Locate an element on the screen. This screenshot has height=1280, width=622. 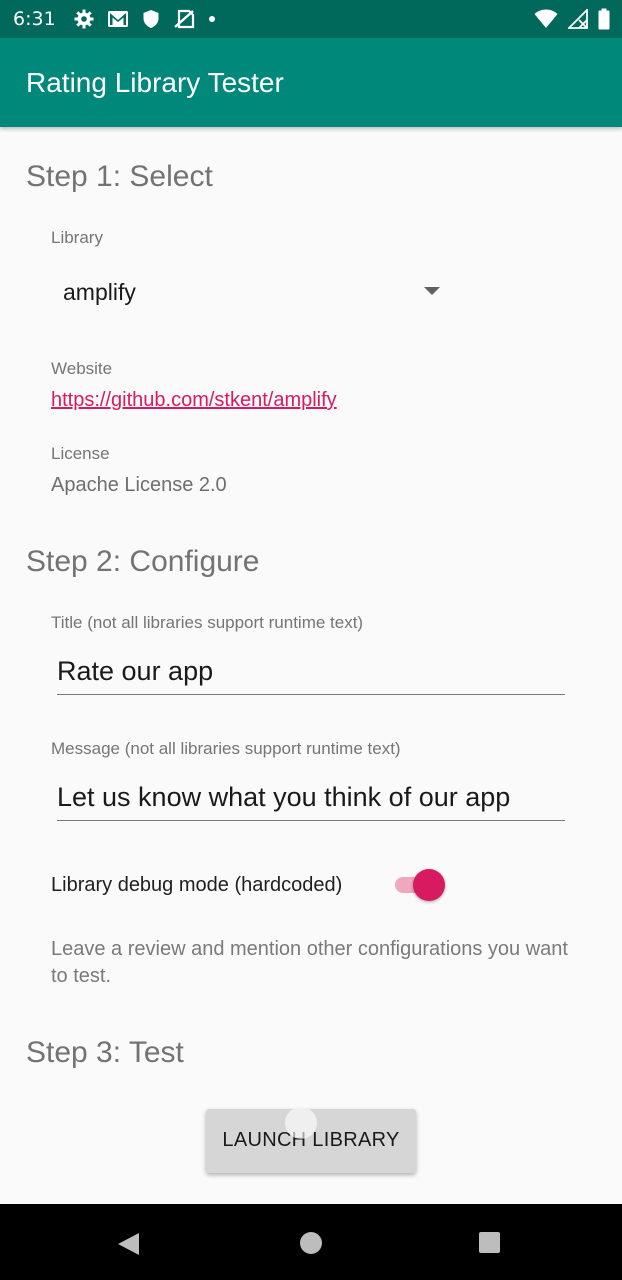
website-label: Website is located at coordinates (82, 368).